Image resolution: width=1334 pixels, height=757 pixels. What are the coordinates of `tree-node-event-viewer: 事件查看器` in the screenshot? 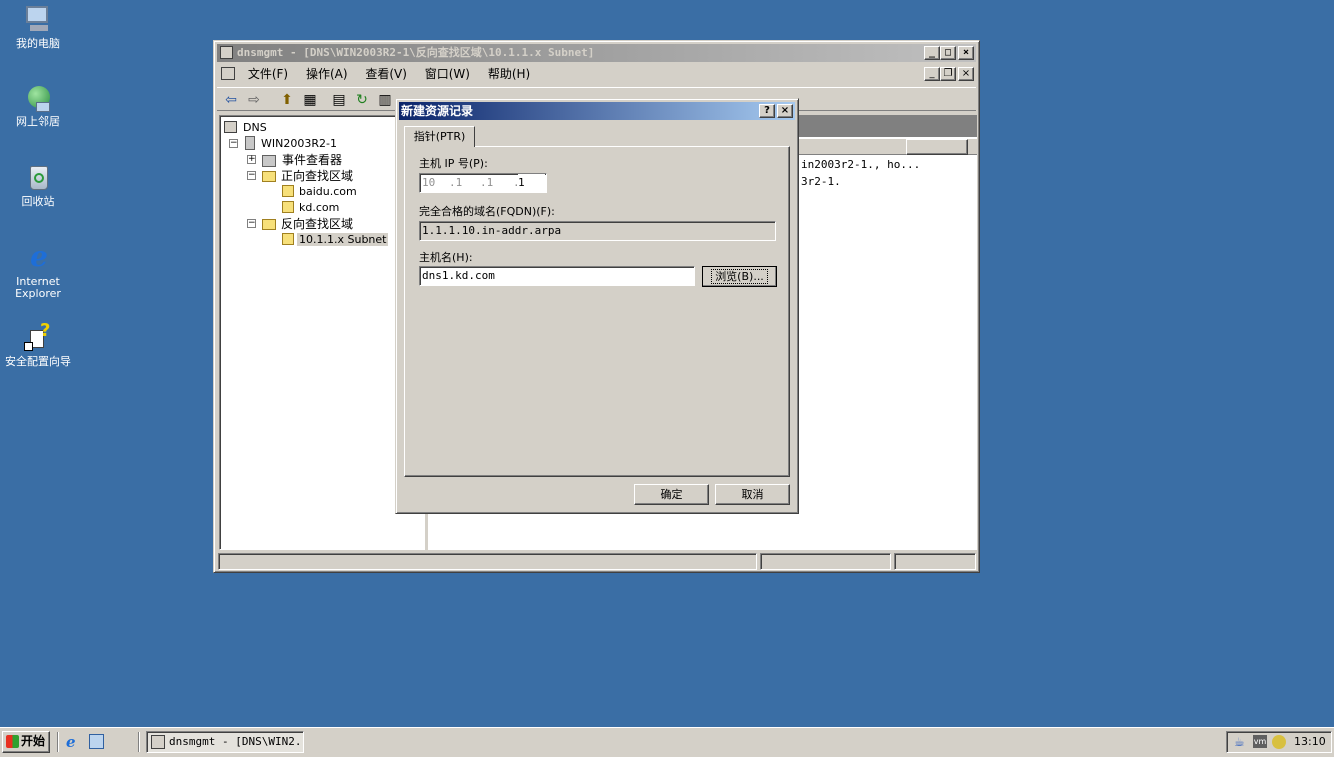 It's located at (303, 160).